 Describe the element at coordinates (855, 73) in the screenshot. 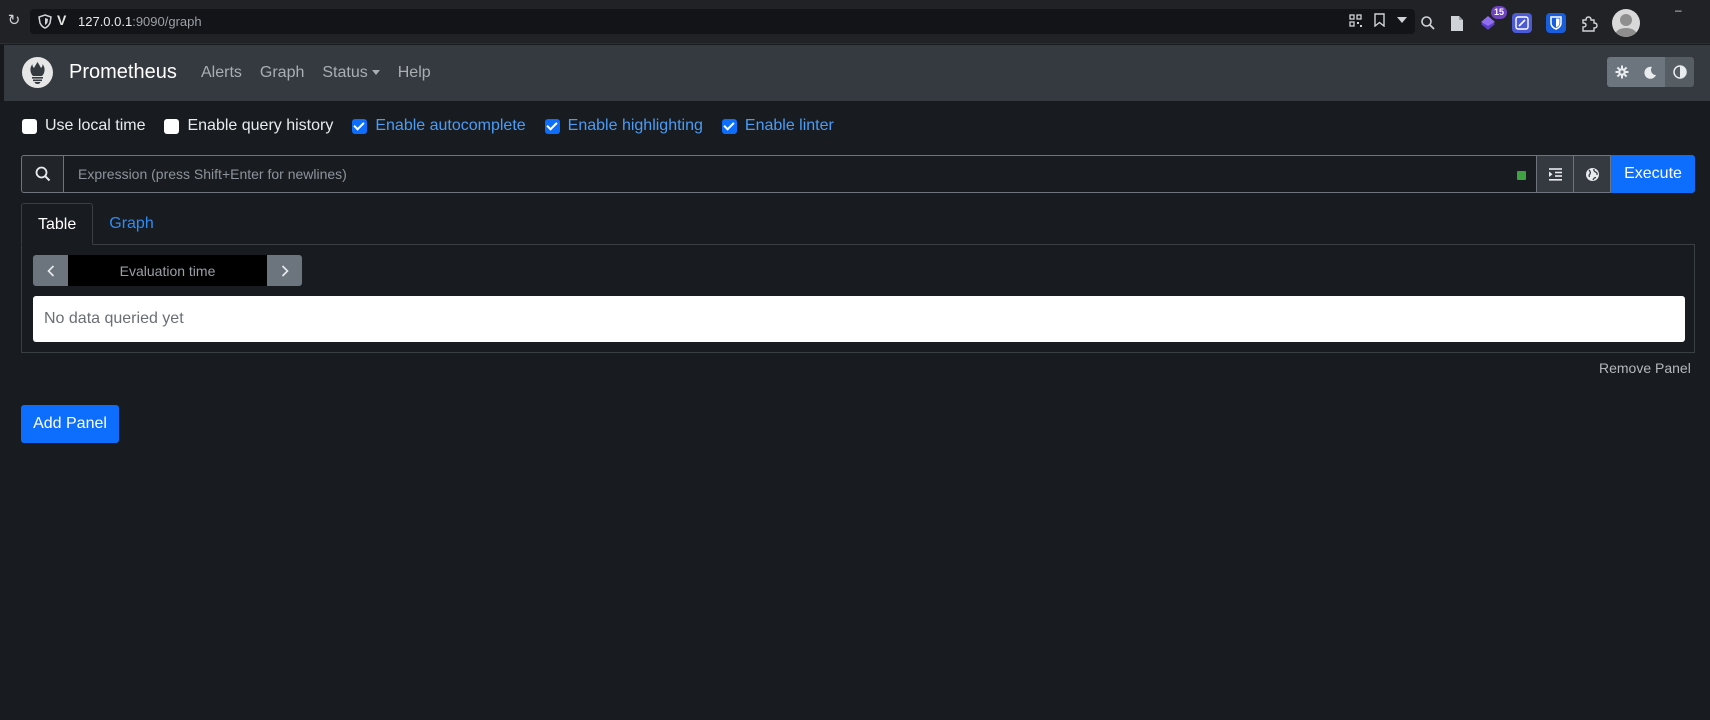

I see `navbar: Prometheus Alerts Graph Status Help` at that location.